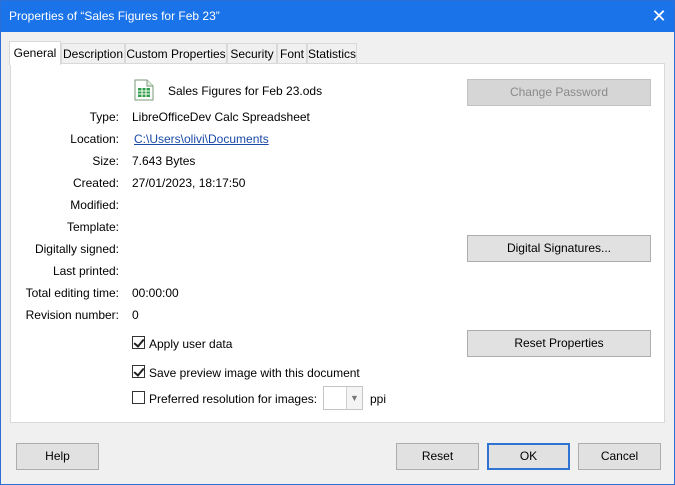  Describe the element at coordinates (354, 398) in the screenshot. I see `chevron-down-icon: ▼` at that location.